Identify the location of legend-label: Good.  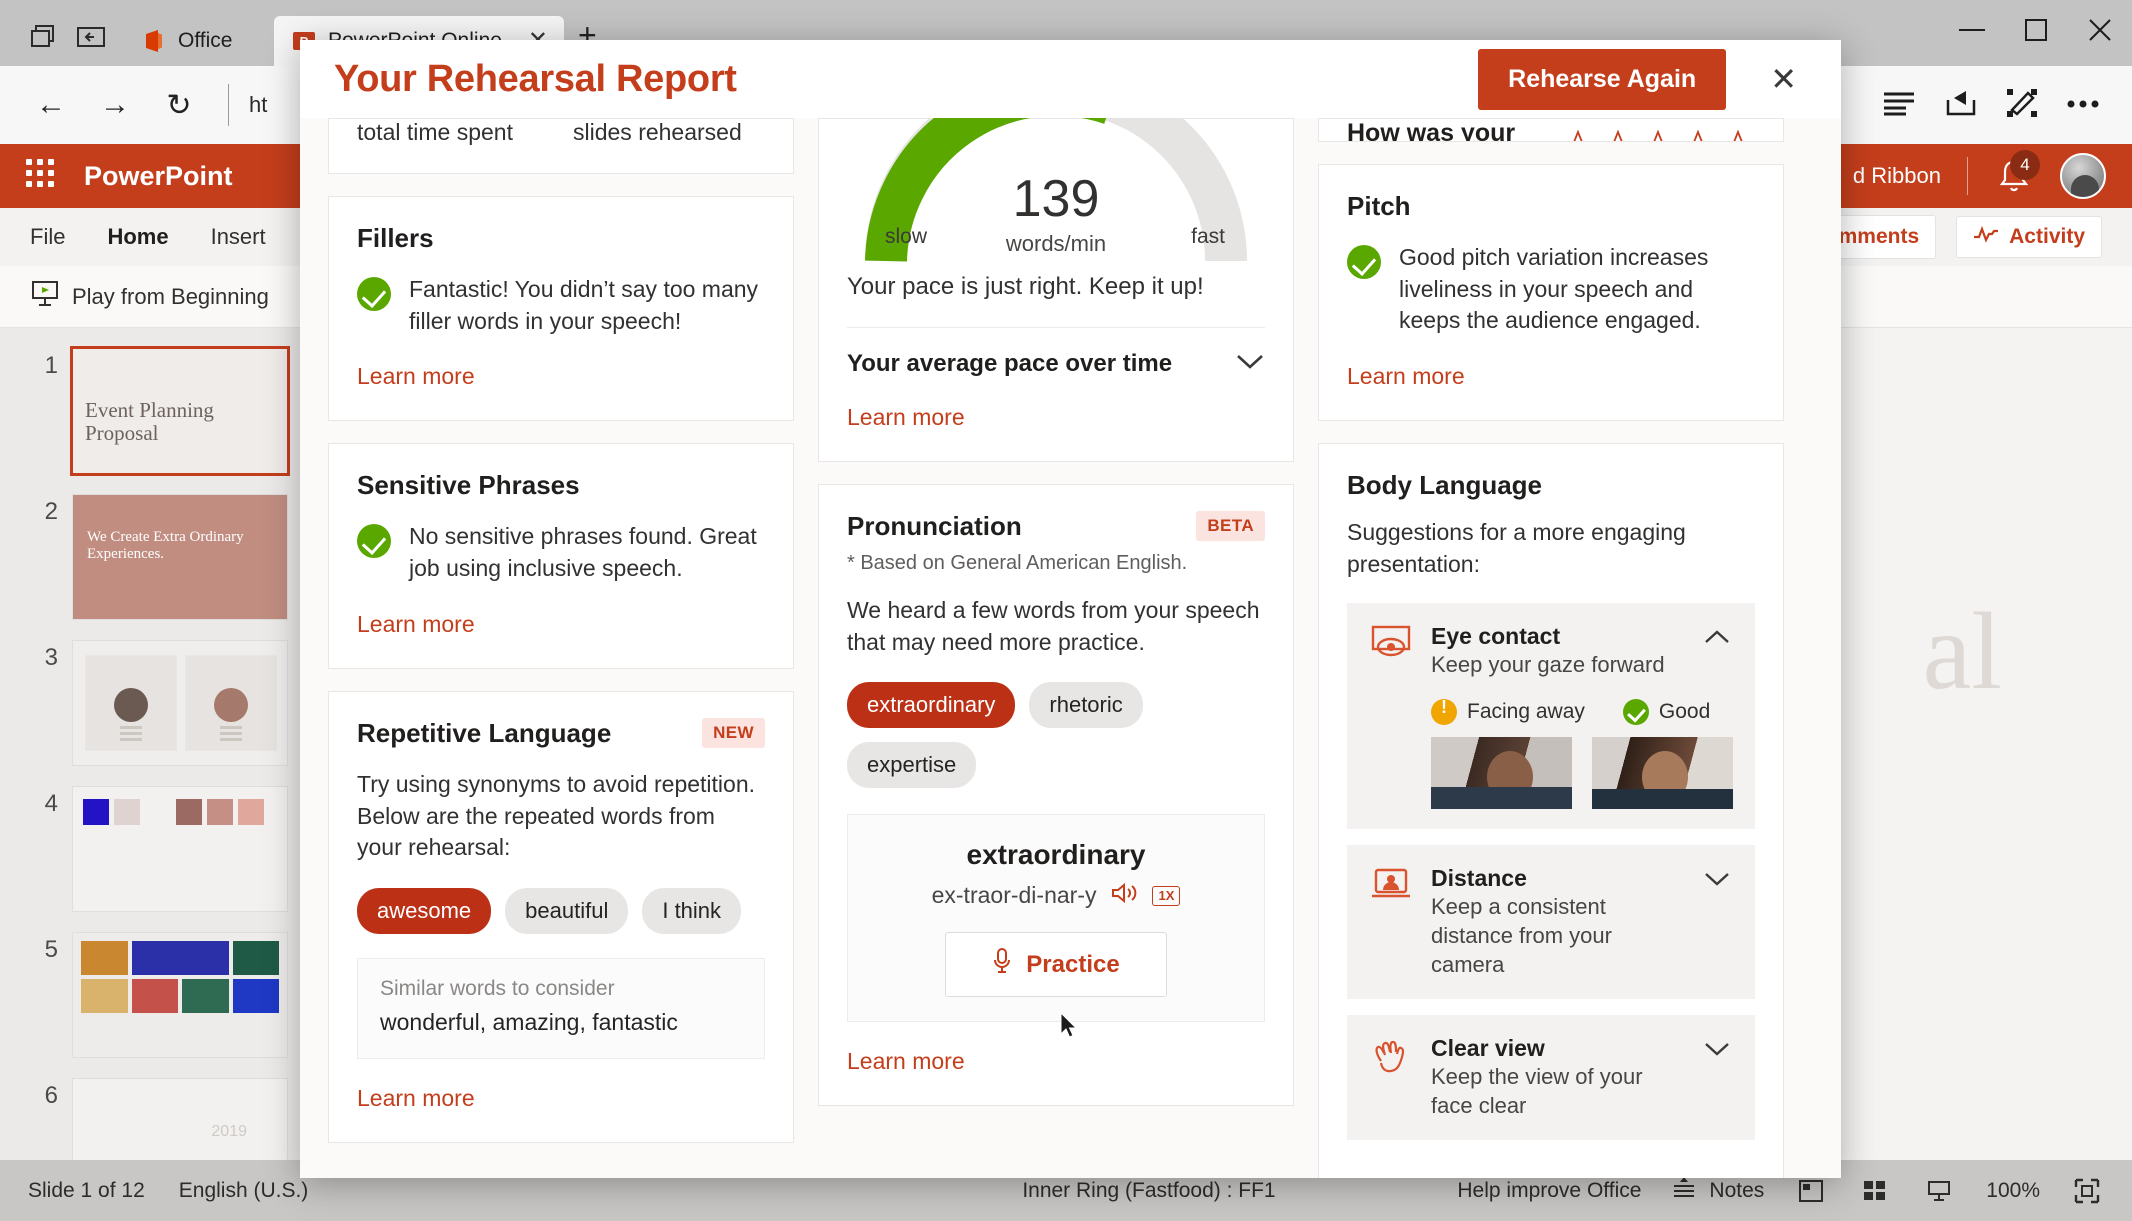
(1684, 711).